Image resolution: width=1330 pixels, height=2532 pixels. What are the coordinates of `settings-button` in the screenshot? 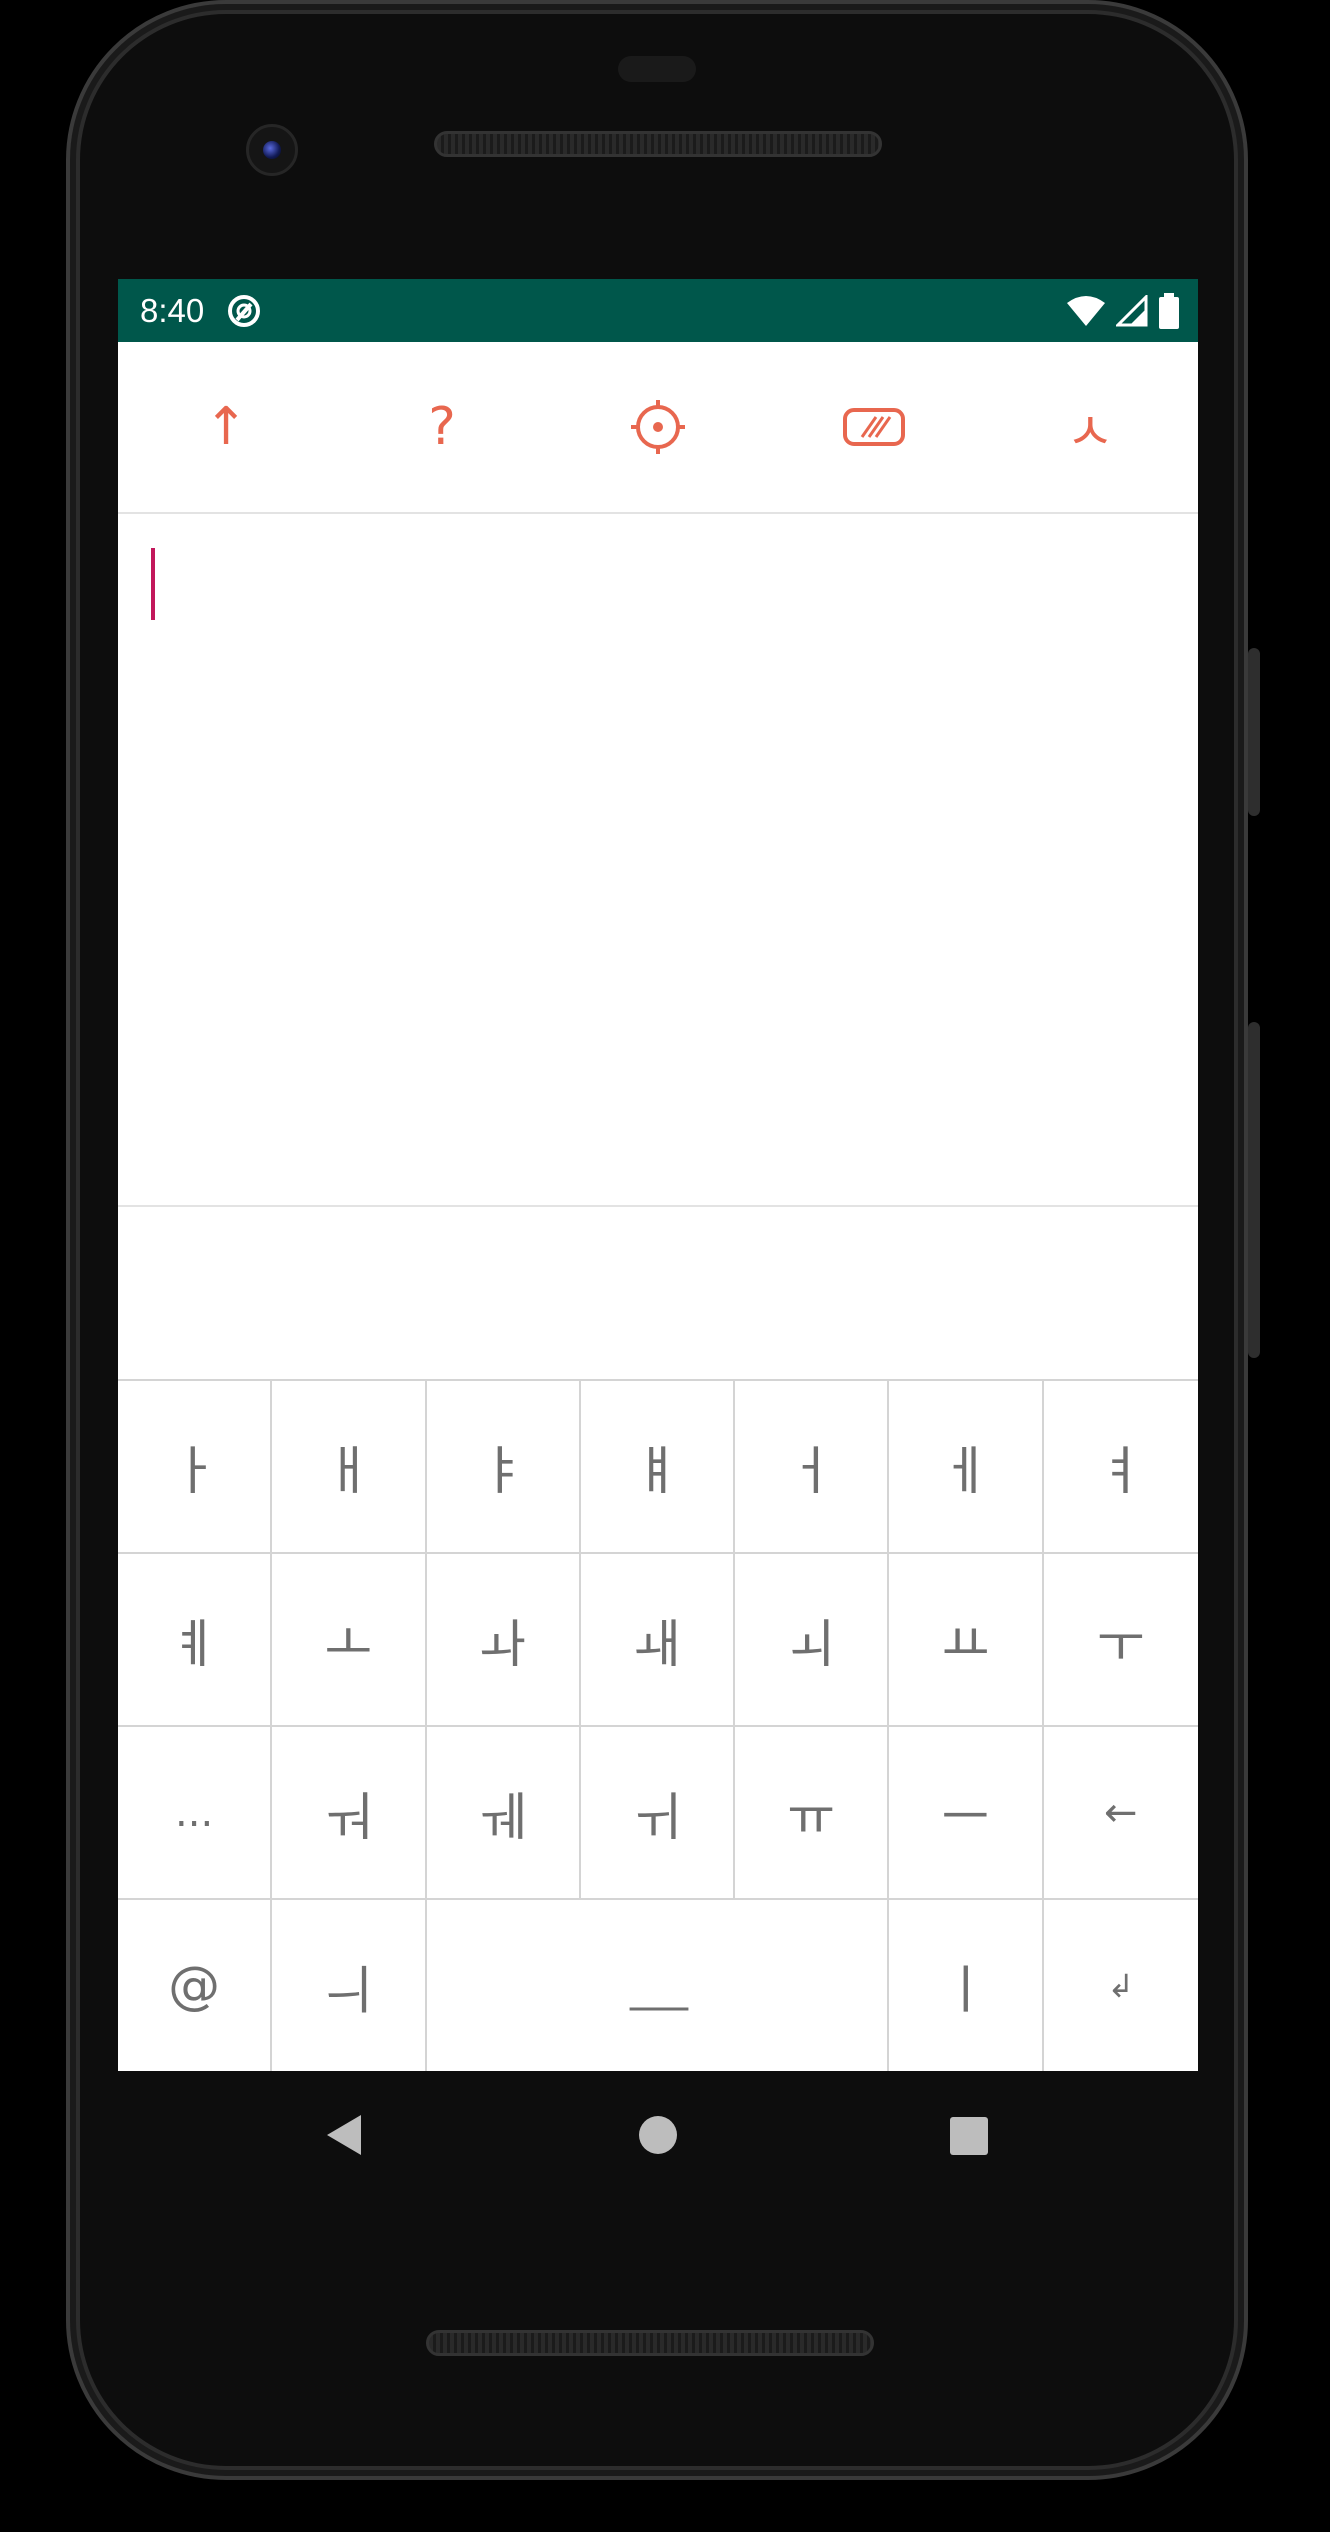 It's located at (658, 427).